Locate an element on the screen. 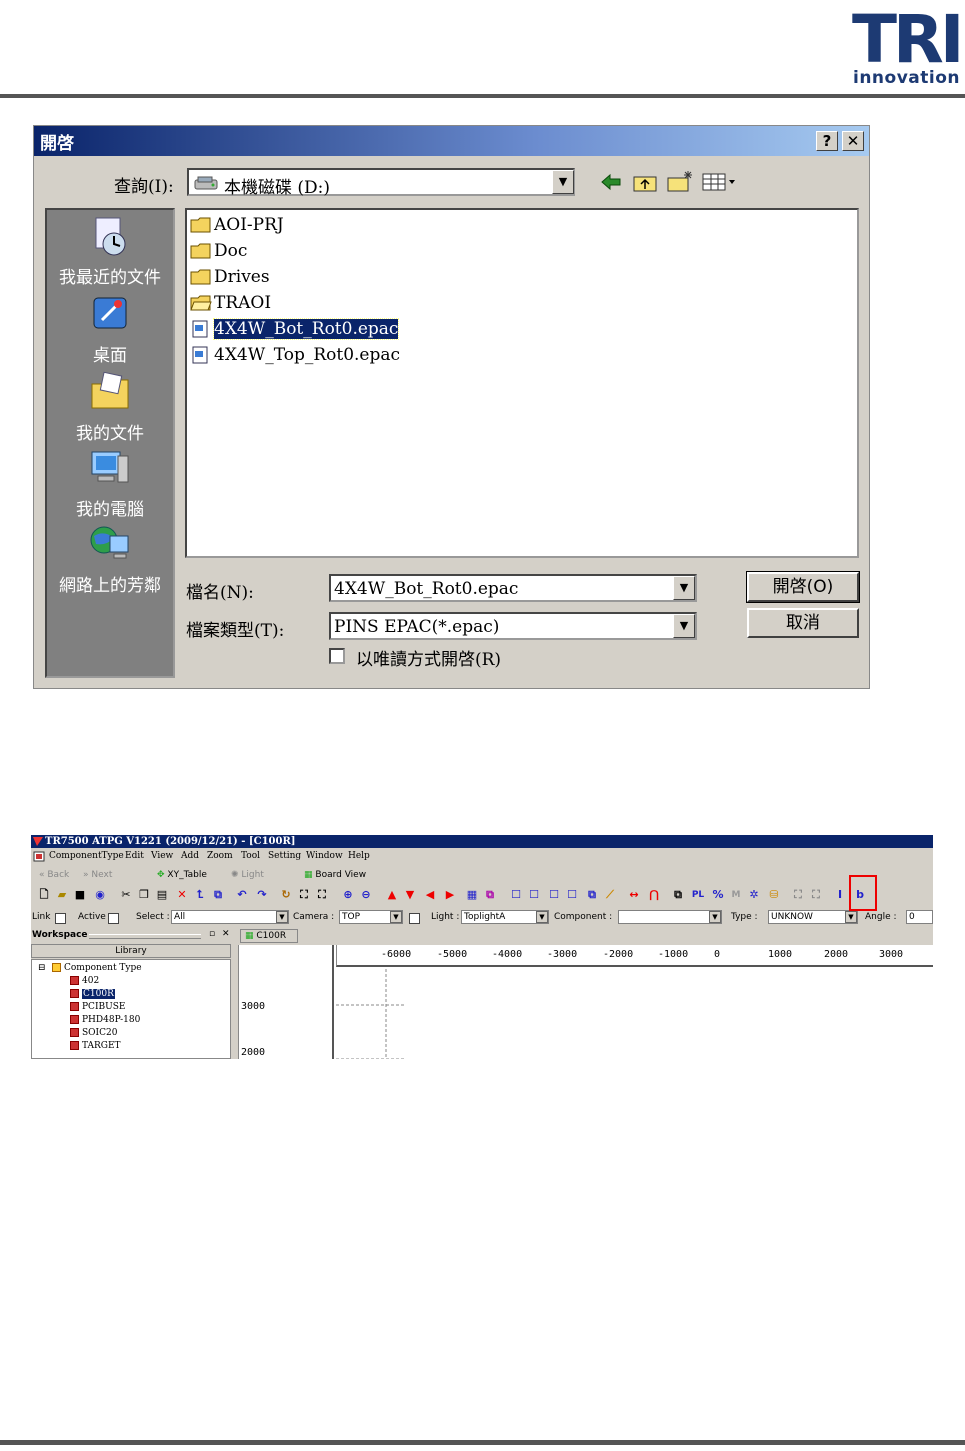 The width and height of the screenshot is (965, 1451). place-desktop: 桌面 is located at coordinates (110, 329).